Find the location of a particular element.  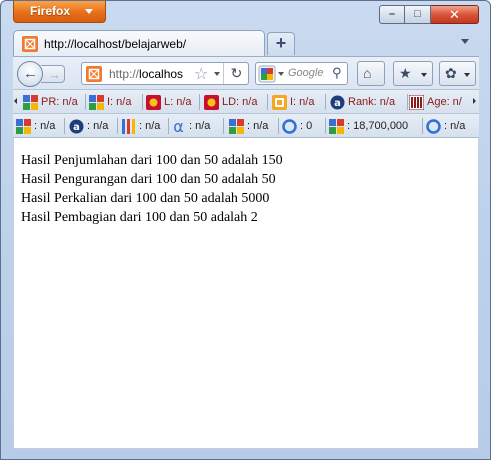

seo-google-results-item: : 18,700,000 is located at coordinates (368, 126).